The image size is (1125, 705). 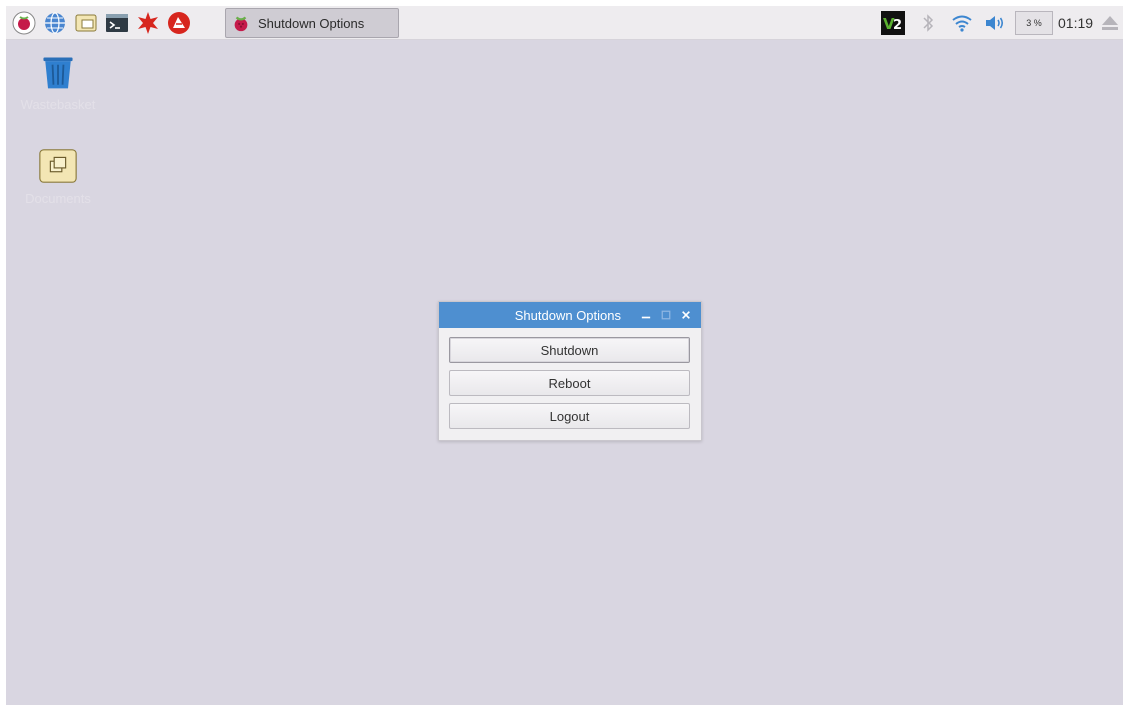 What do you see at coordinates (1110, 23) in the screenshot?
I see `eject-icon` at bounding box center [1110, 23].